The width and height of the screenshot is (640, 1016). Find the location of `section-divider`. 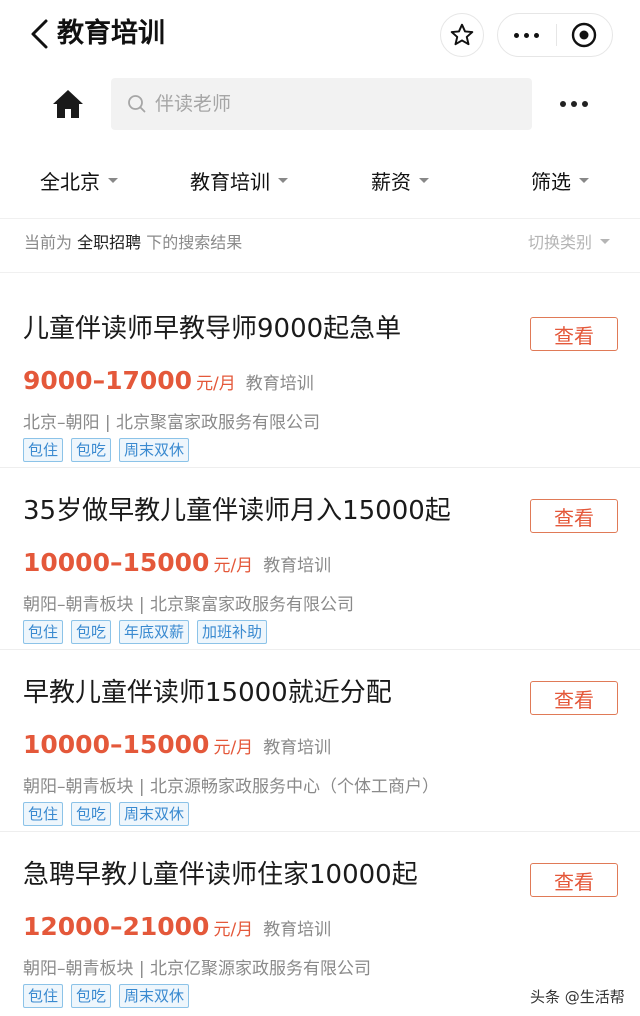

section-divider is located at coordinates (320, 279).